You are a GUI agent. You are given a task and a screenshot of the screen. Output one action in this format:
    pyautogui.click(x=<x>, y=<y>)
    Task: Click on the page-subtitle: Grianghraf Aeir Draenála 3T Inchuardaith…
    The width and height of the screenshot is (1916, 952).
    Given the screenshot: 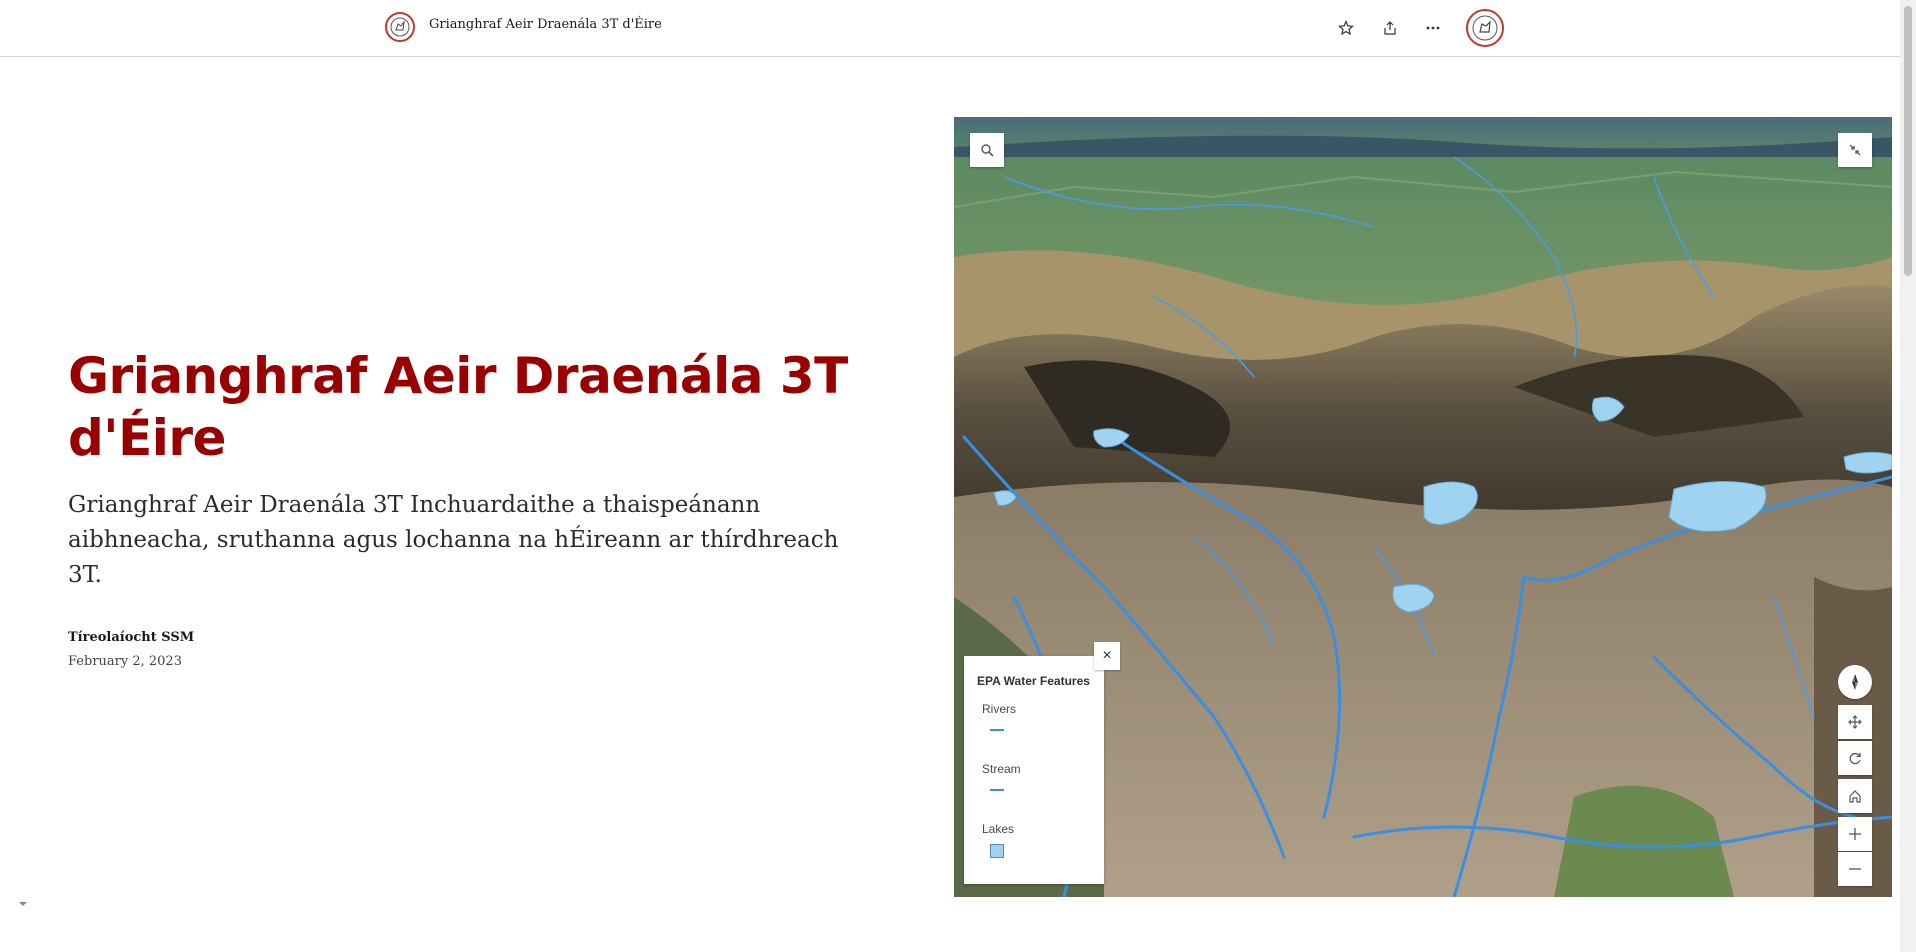 What is the action you would take?
    pyautogui.click(x=453, y=540)
    